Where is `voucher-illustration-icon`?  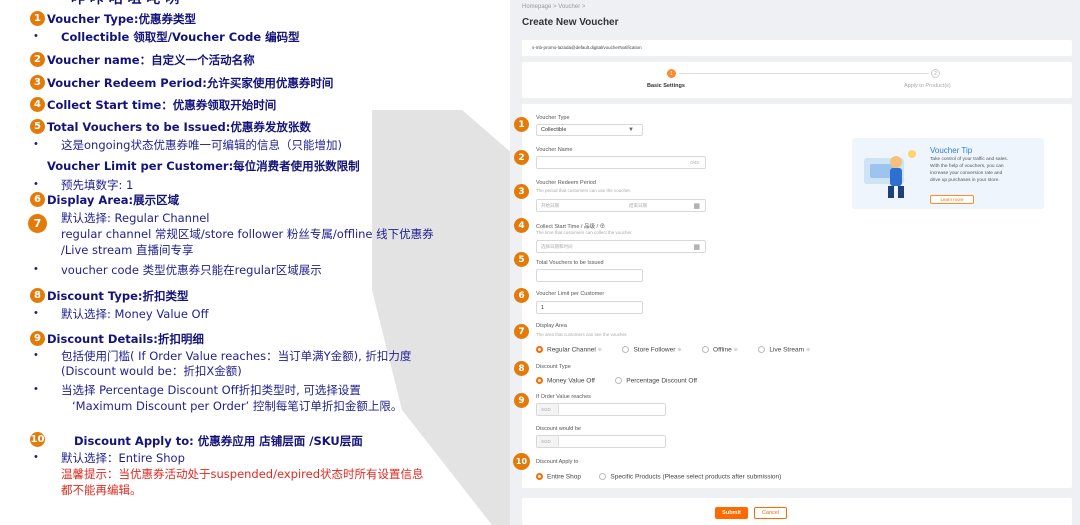 voucher-illustration-icon is located at coordinates (890, 174).